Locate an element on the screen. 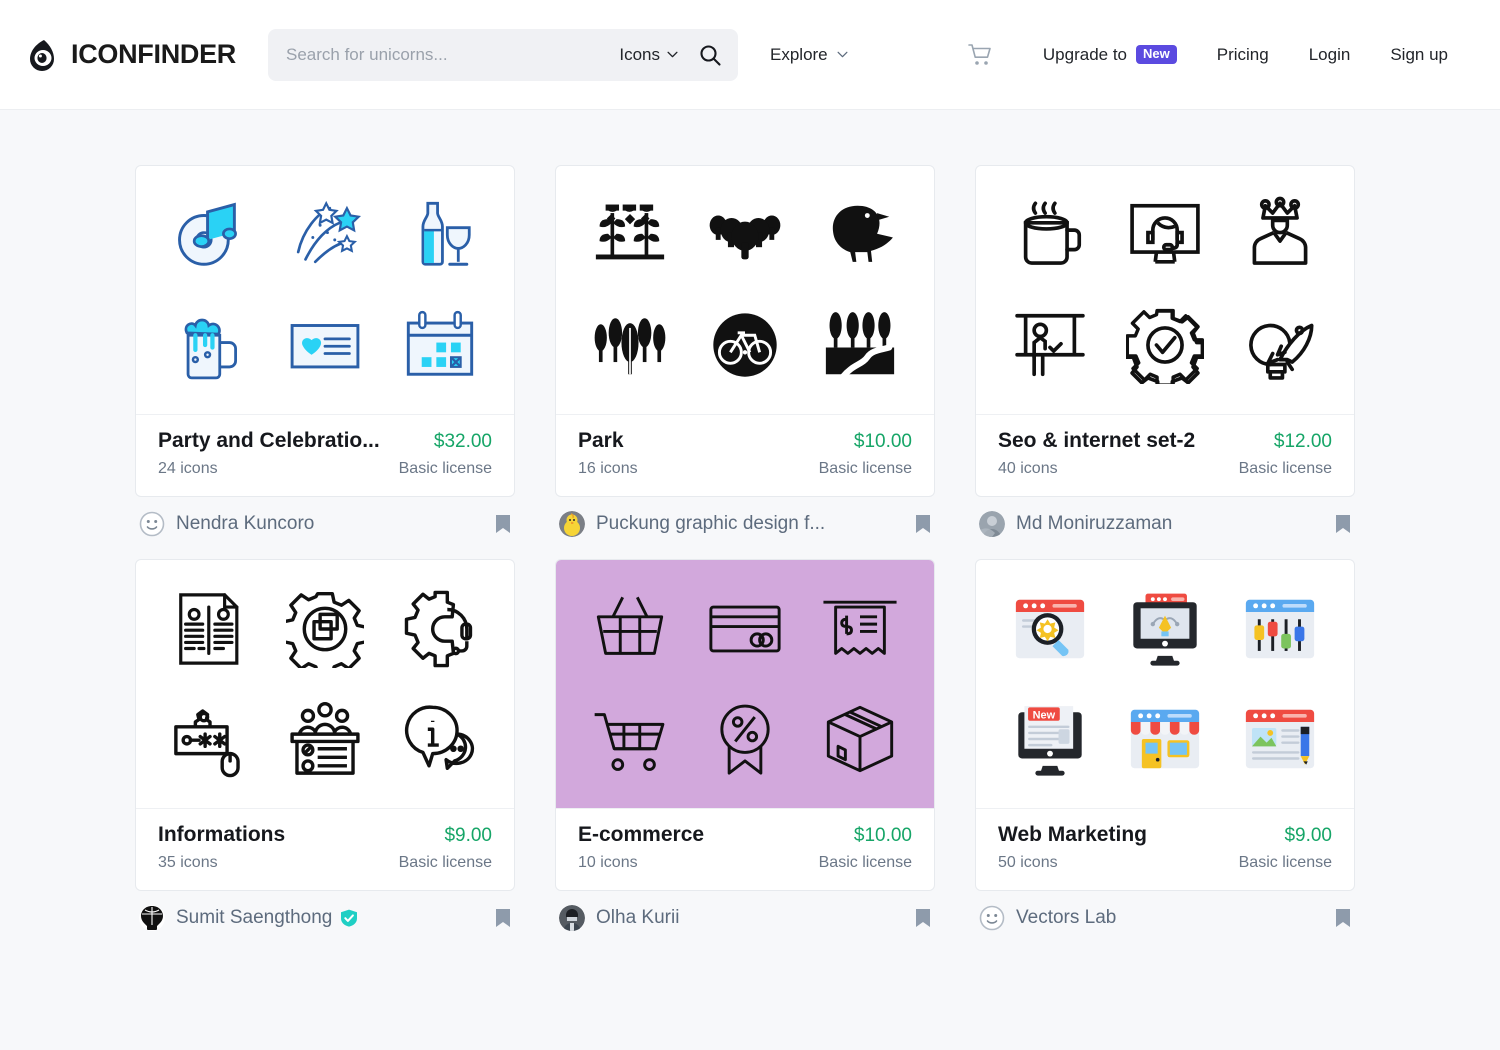 The width and height of the screenshot is (1500, 1050). nav-upgrade-link: Upgrade to New is located at coordinates (1110, 55).